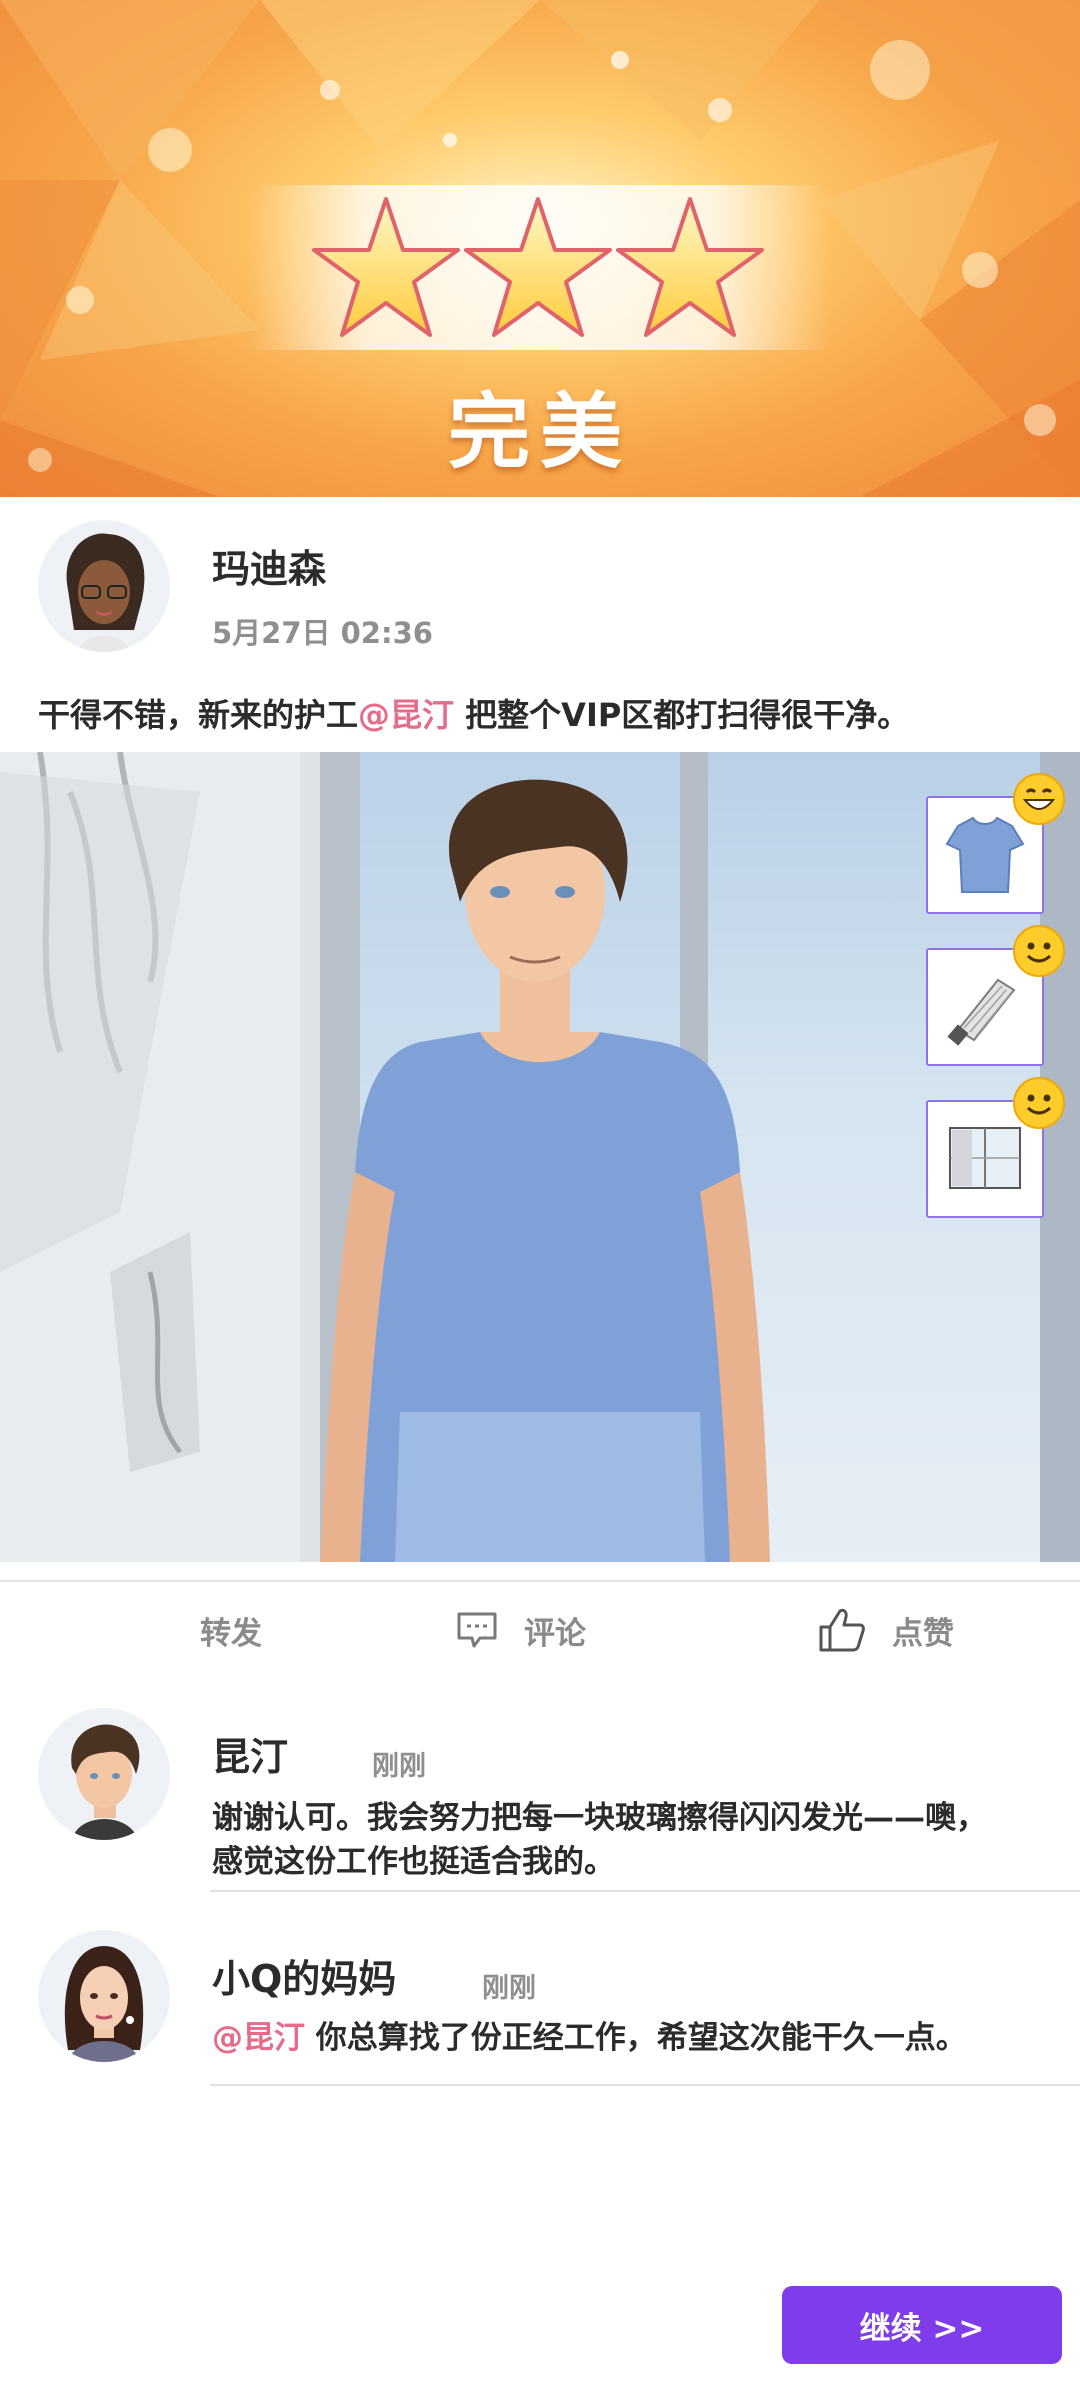 The image size is (1080, 2400). I want to click on post-text-tail: 把整个VIP区都打扫得很干净。, so click(682, 715).